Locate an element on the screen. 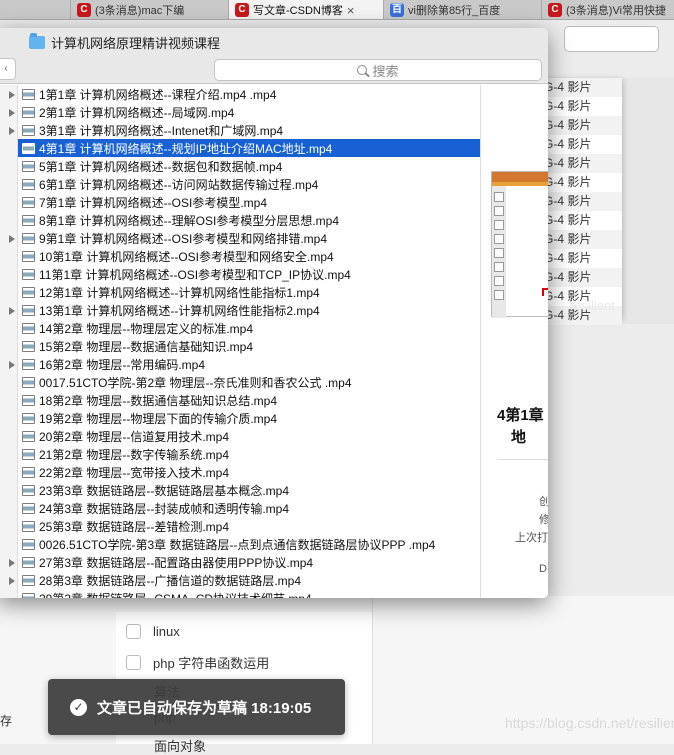 Image resolution: width=674 pixels, height=755 pixels. category-checkbox-php: php 字符串函数运用 is located at coordinates (197, 662).